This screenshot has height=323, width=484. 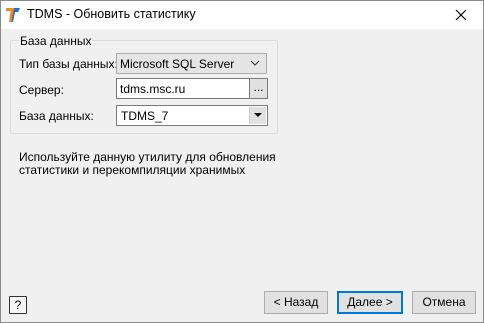 I want to click on cancel-button: Отмена, so click(x=444, y=302).